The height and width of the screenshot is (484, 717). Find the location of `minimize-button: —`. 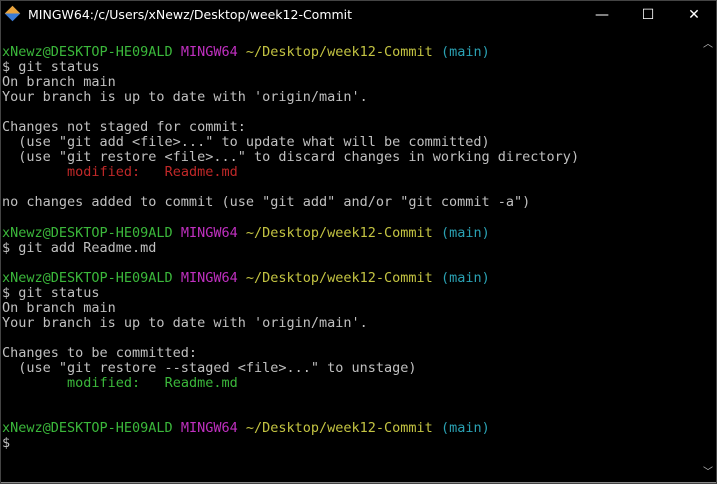

minimize-button: — is located at coordinates (602, 15).